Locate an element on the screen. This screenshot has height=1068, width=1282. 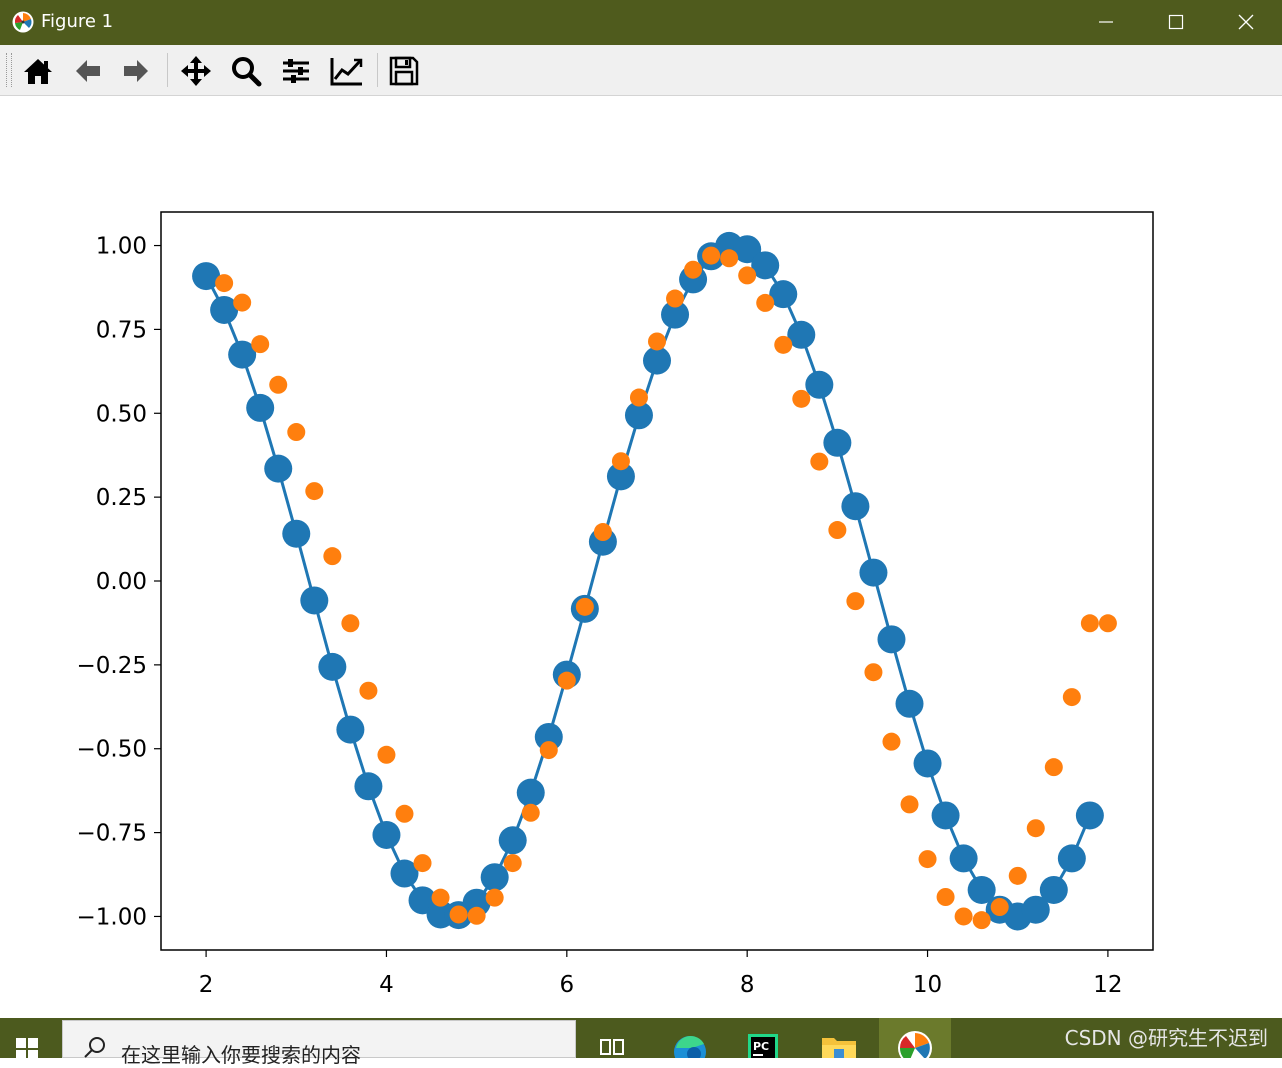
toolbar-grip is located at coordinates (9, 70).